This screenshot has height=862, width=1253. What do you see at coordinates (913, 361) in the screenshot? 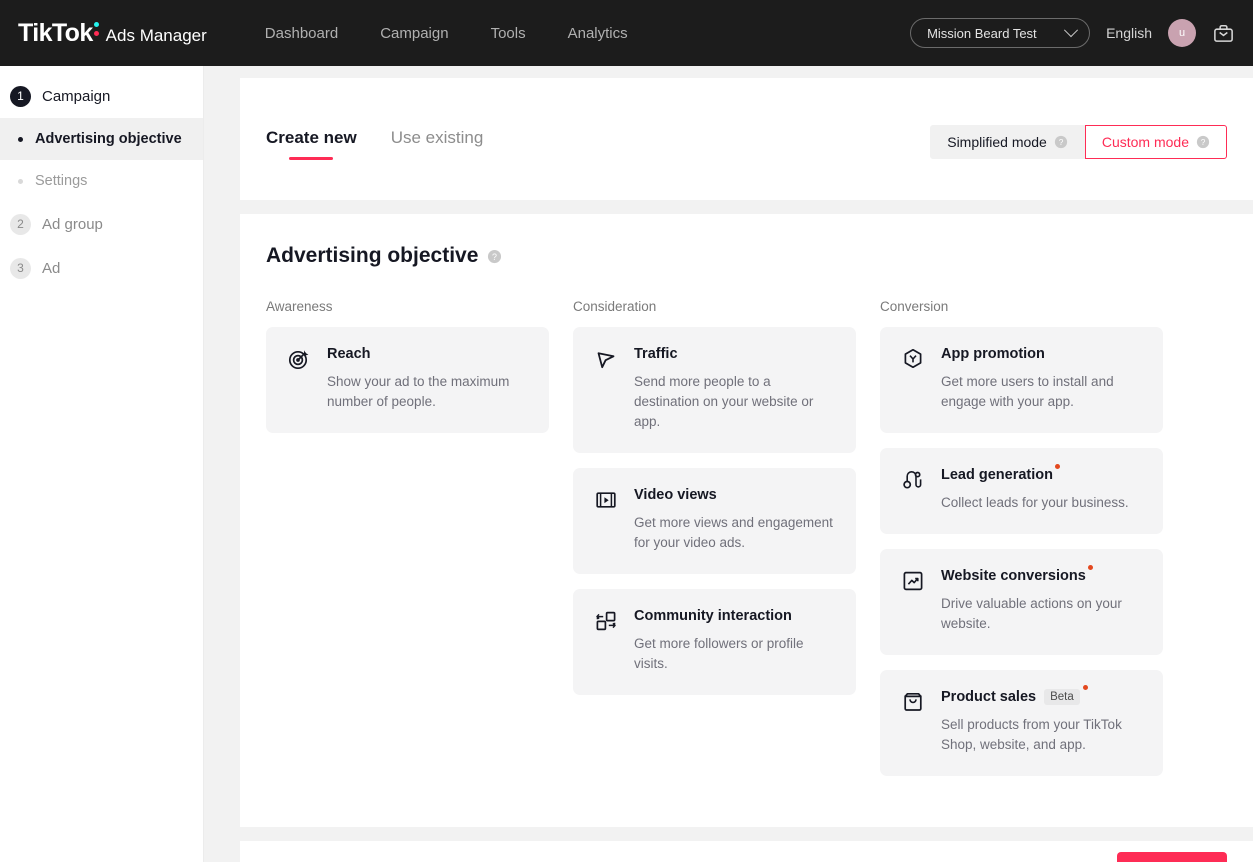
I see `hexagon-app-icon` at bounding box center [913, 361].